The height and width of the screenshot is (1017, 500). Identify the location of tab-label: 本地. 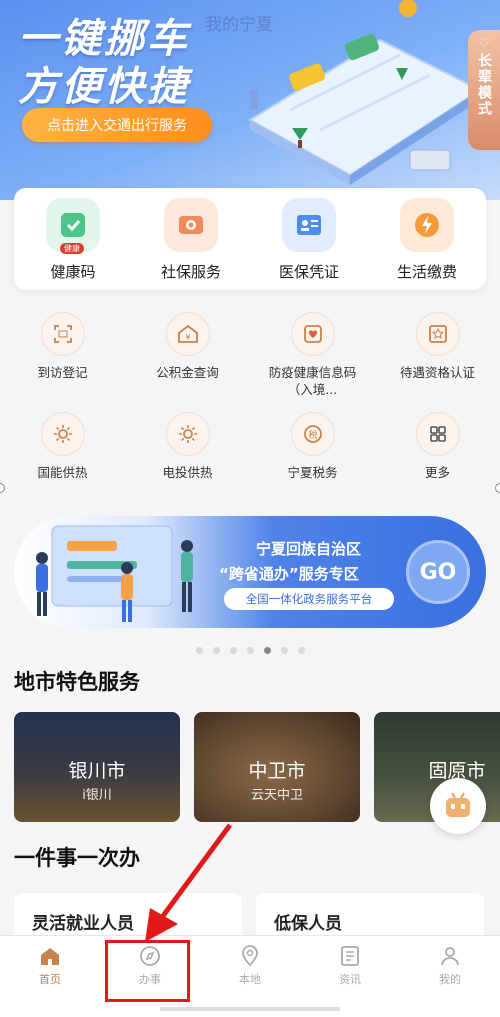
(250, 979).